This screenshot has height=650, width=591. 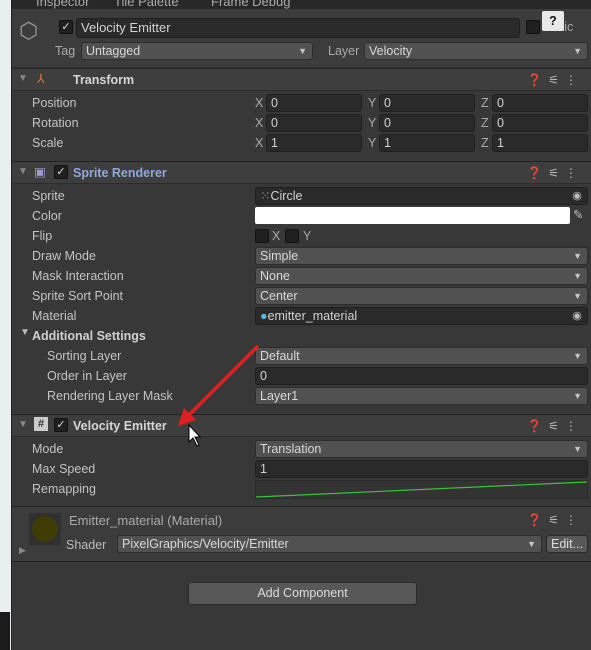 I want to click on row-label: Scale, so click(x=48, y=143).